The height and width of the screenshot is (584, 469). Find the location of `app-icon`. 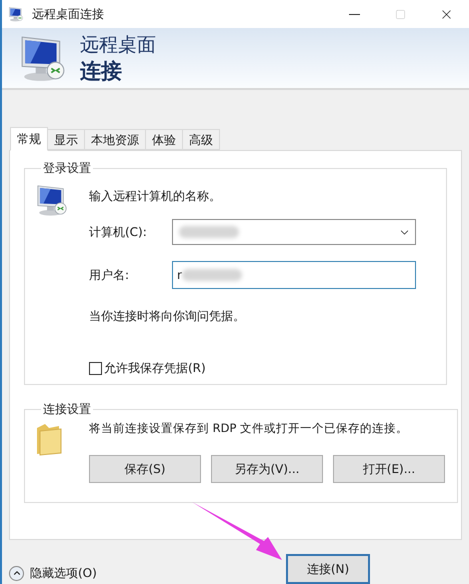

app-icon is located at coordinates (16, 14).